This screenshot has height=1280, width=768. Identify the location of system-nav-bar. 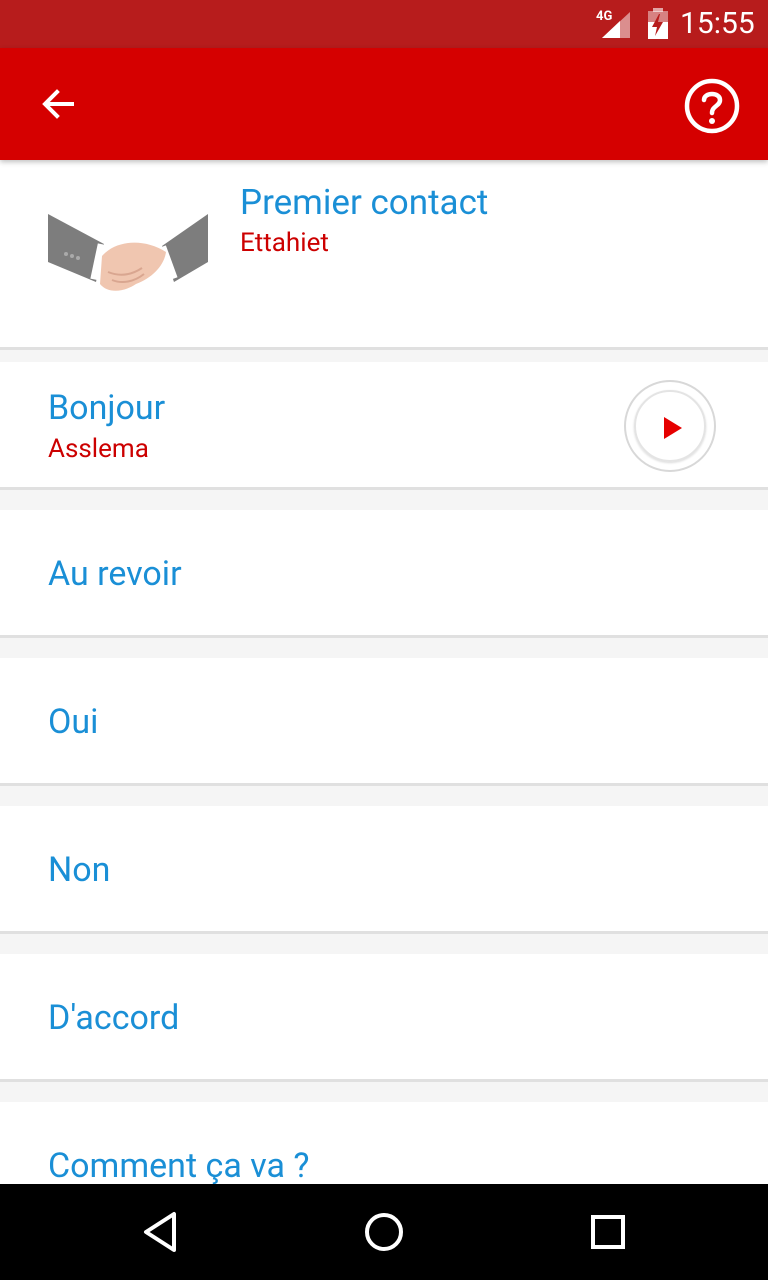
(384, 1232).